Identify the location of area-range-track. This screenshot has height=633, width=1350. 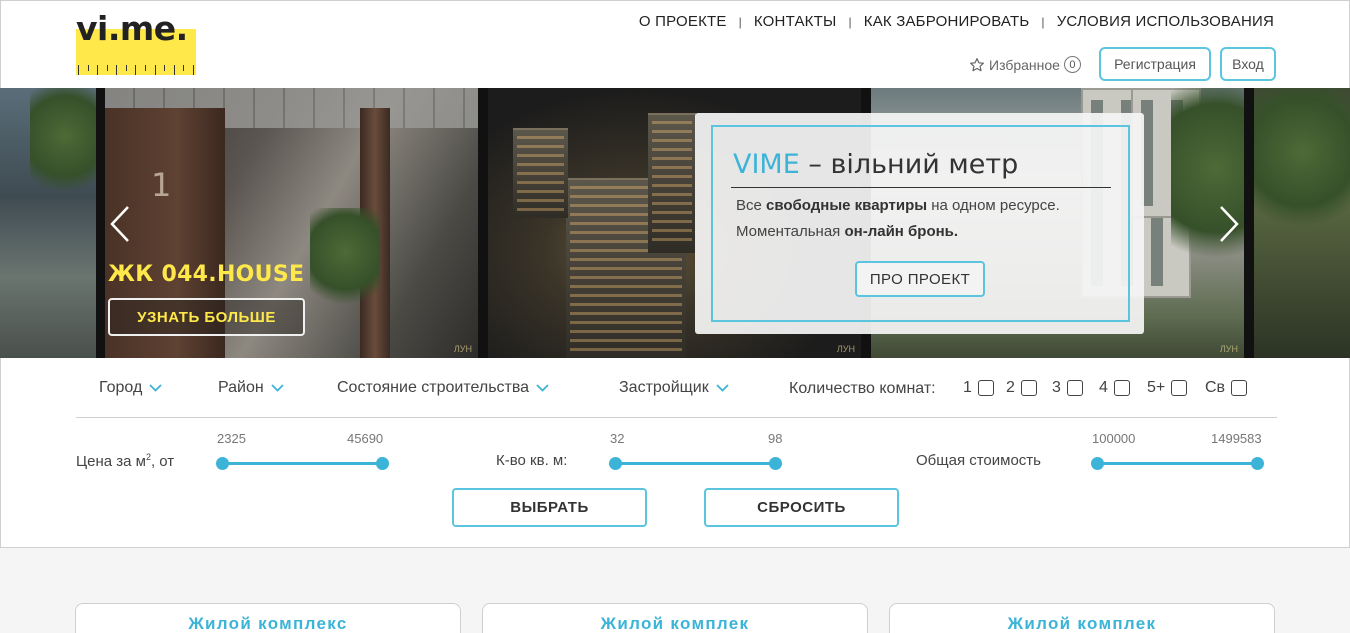
(695, 463).